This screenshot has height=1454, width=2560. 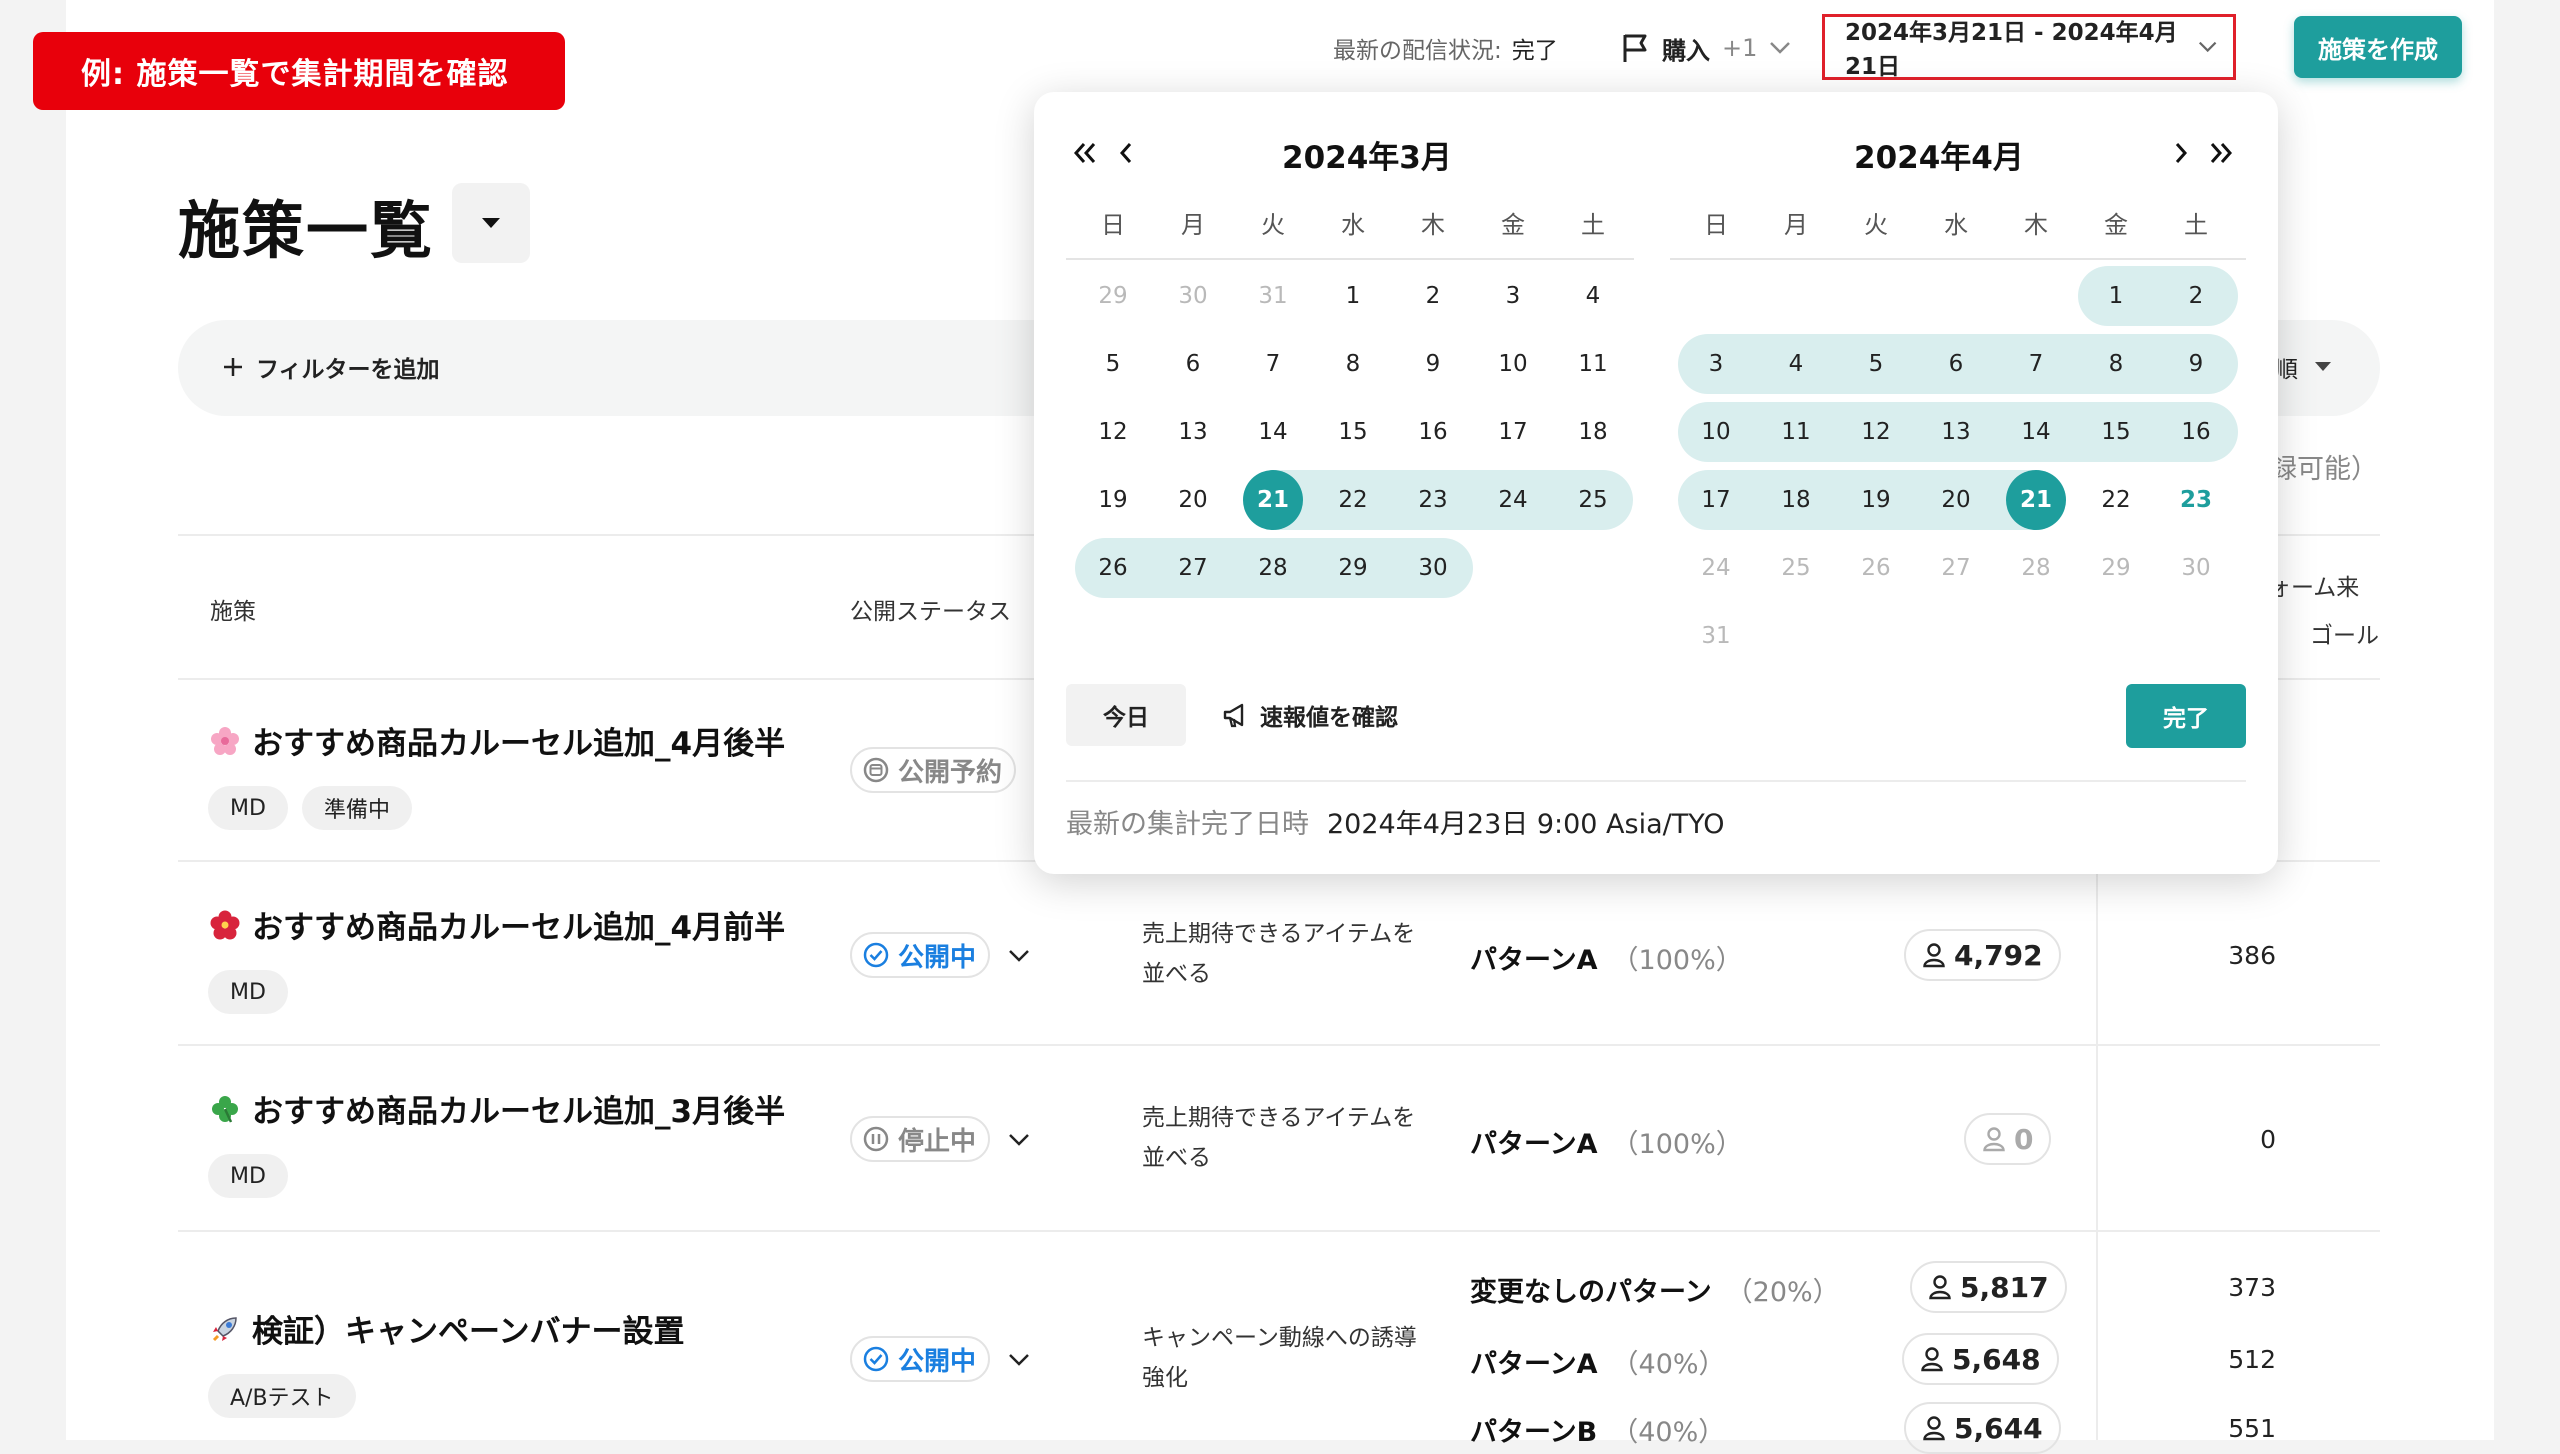 I want to click on four-leaf-clover-icon, so click(x=225, y=1109).